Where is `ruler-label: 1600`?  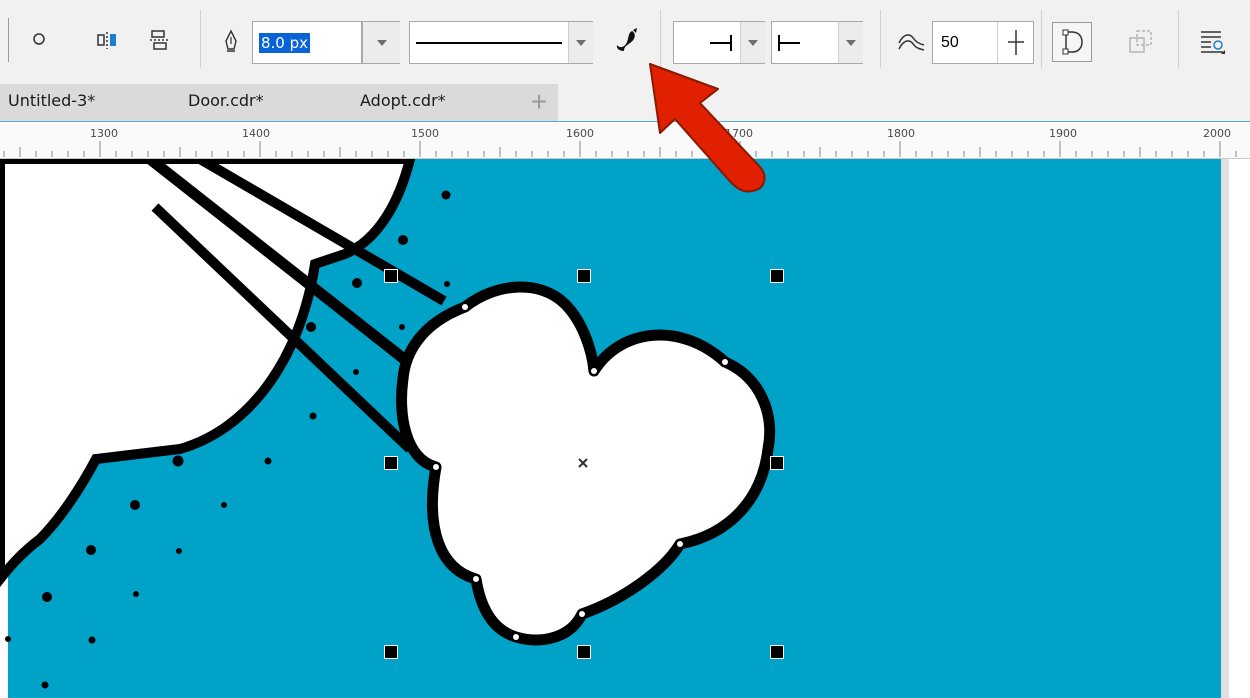 ruler-label: 1600 is located at coordinates (580, 133).